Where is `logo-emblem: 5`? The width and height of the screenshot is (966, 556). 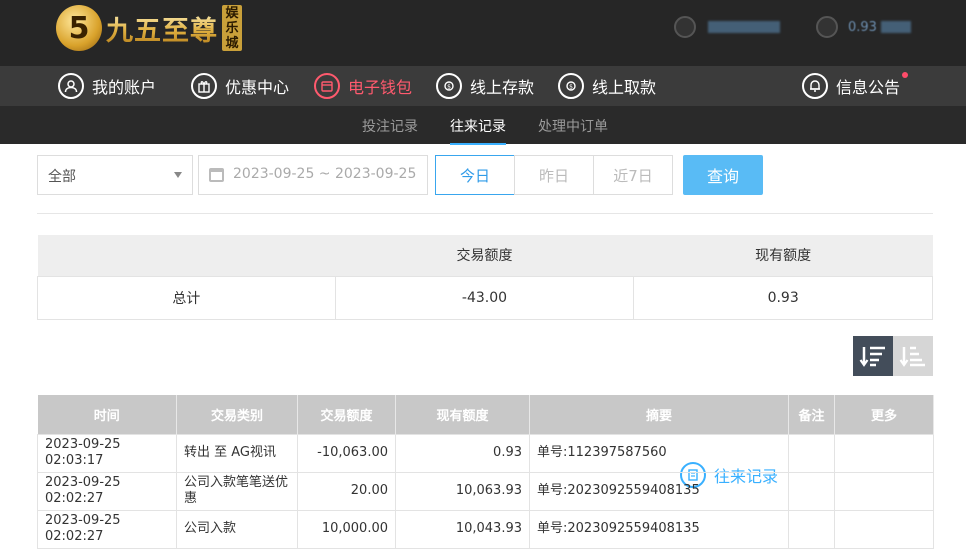 logo-emblem: 5 is located at coordinates (79, 28).